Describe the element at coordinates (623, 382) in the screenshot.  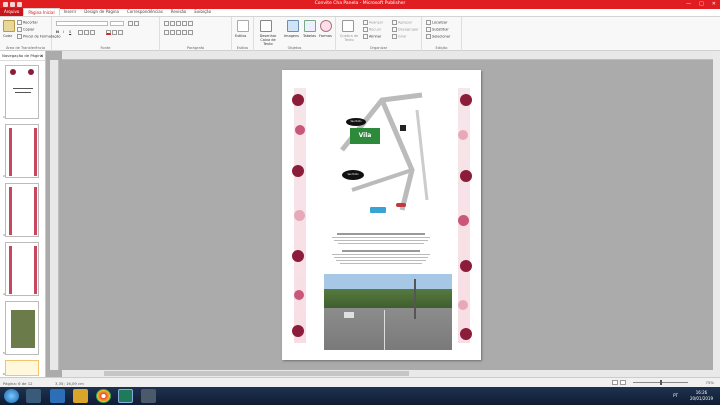
I see `two-page-view-icon` at that location.